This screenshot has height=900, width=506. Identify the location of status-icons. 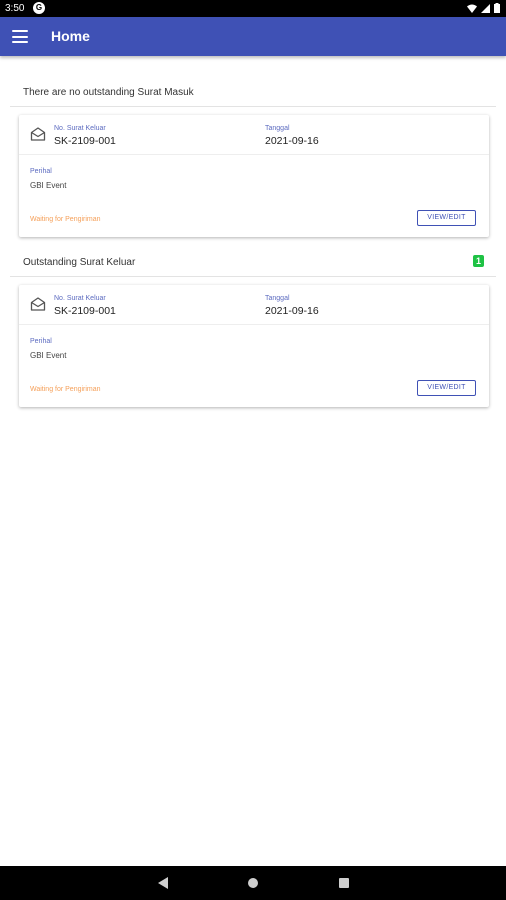
(483, 8).